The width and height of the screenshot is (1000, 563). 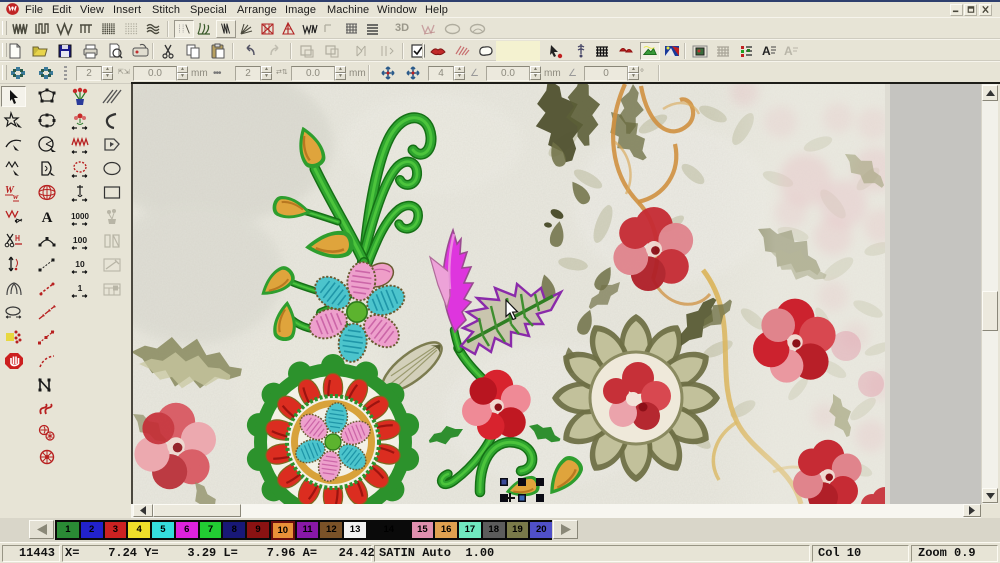 What do you see at coordinates (80, 216) in the screenshot?
I see `svg-text: 1000` at bounding box center [80, 216].